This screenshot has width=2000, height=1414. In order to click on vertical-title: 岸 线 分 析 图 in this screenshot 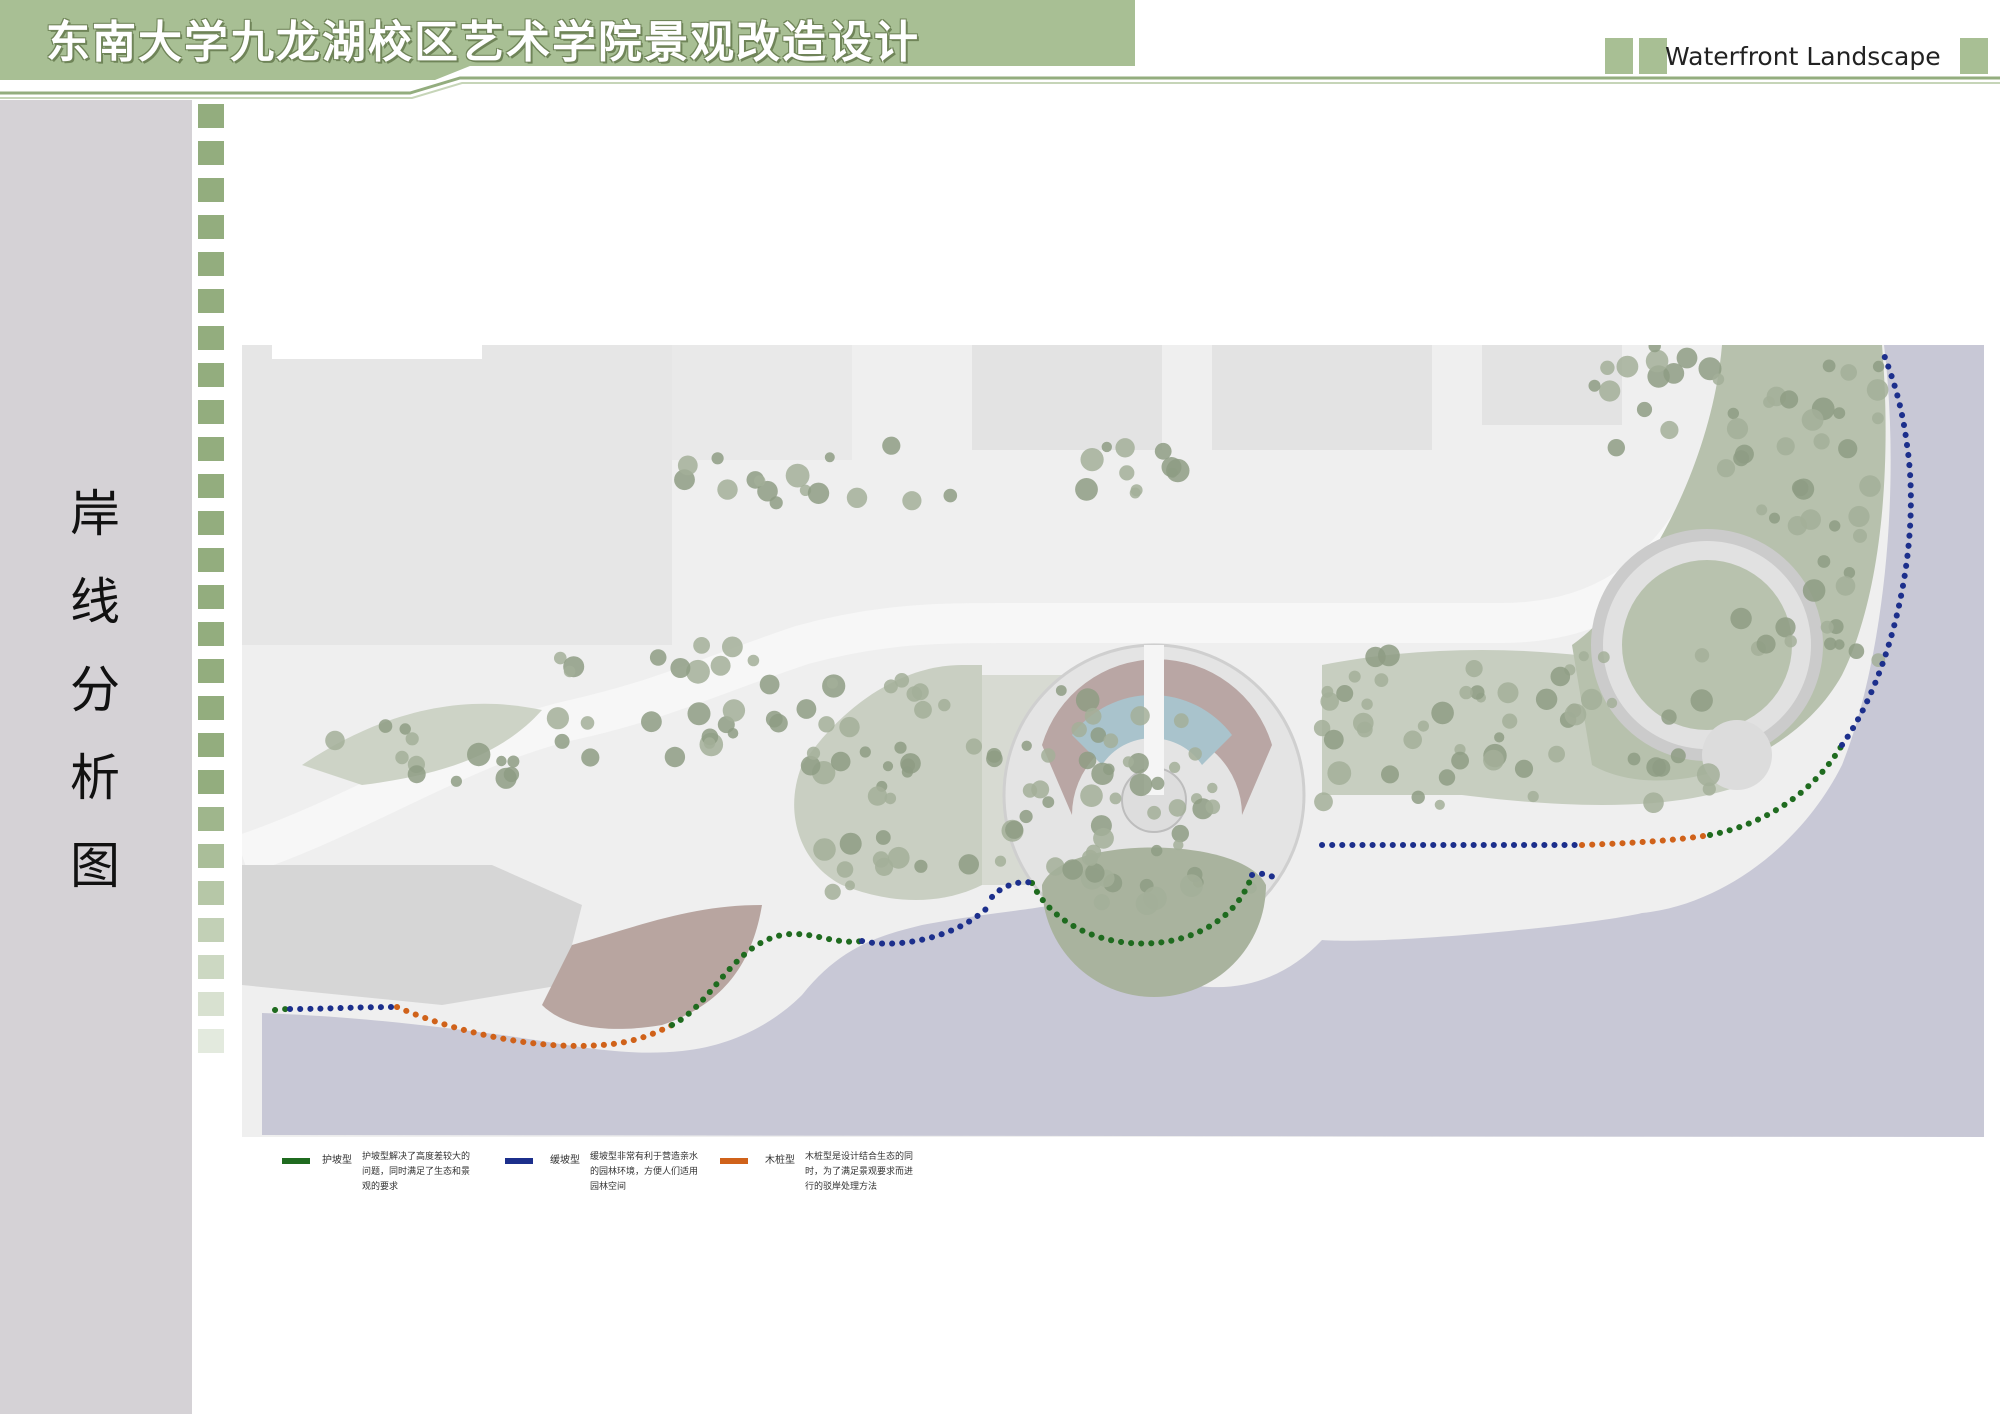, I will do `click(95, 690)`.